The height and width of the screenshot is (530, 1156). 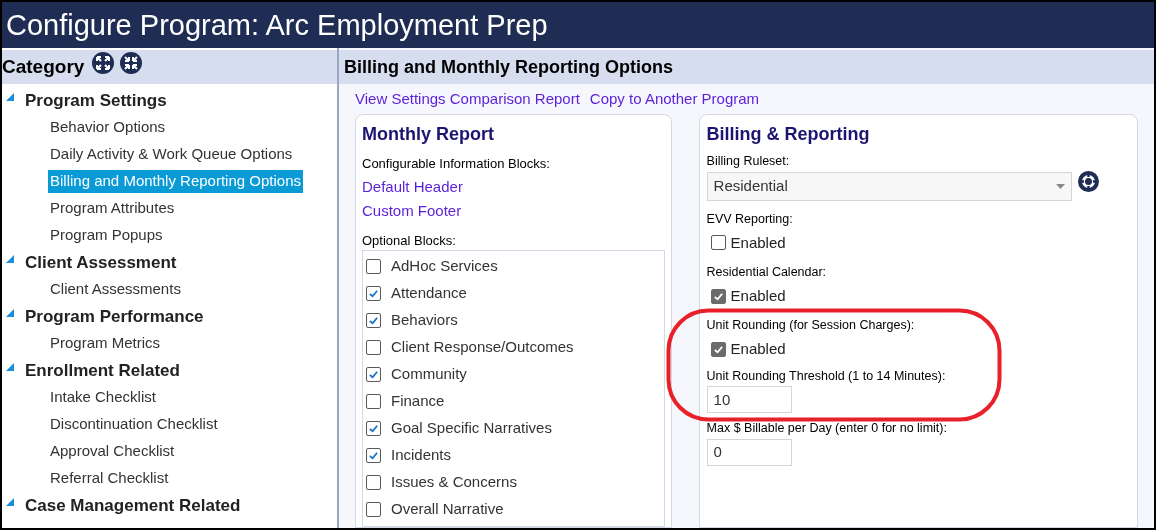 What do you see at coordinates (43, 66) in the screenshot?
I see `sidebar-title: Category` at bounding box center [43, 66].